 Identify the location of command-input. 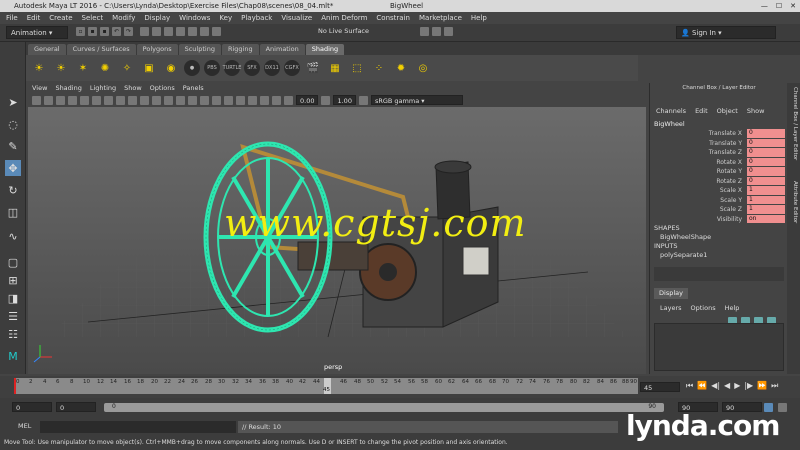
(138, 427).